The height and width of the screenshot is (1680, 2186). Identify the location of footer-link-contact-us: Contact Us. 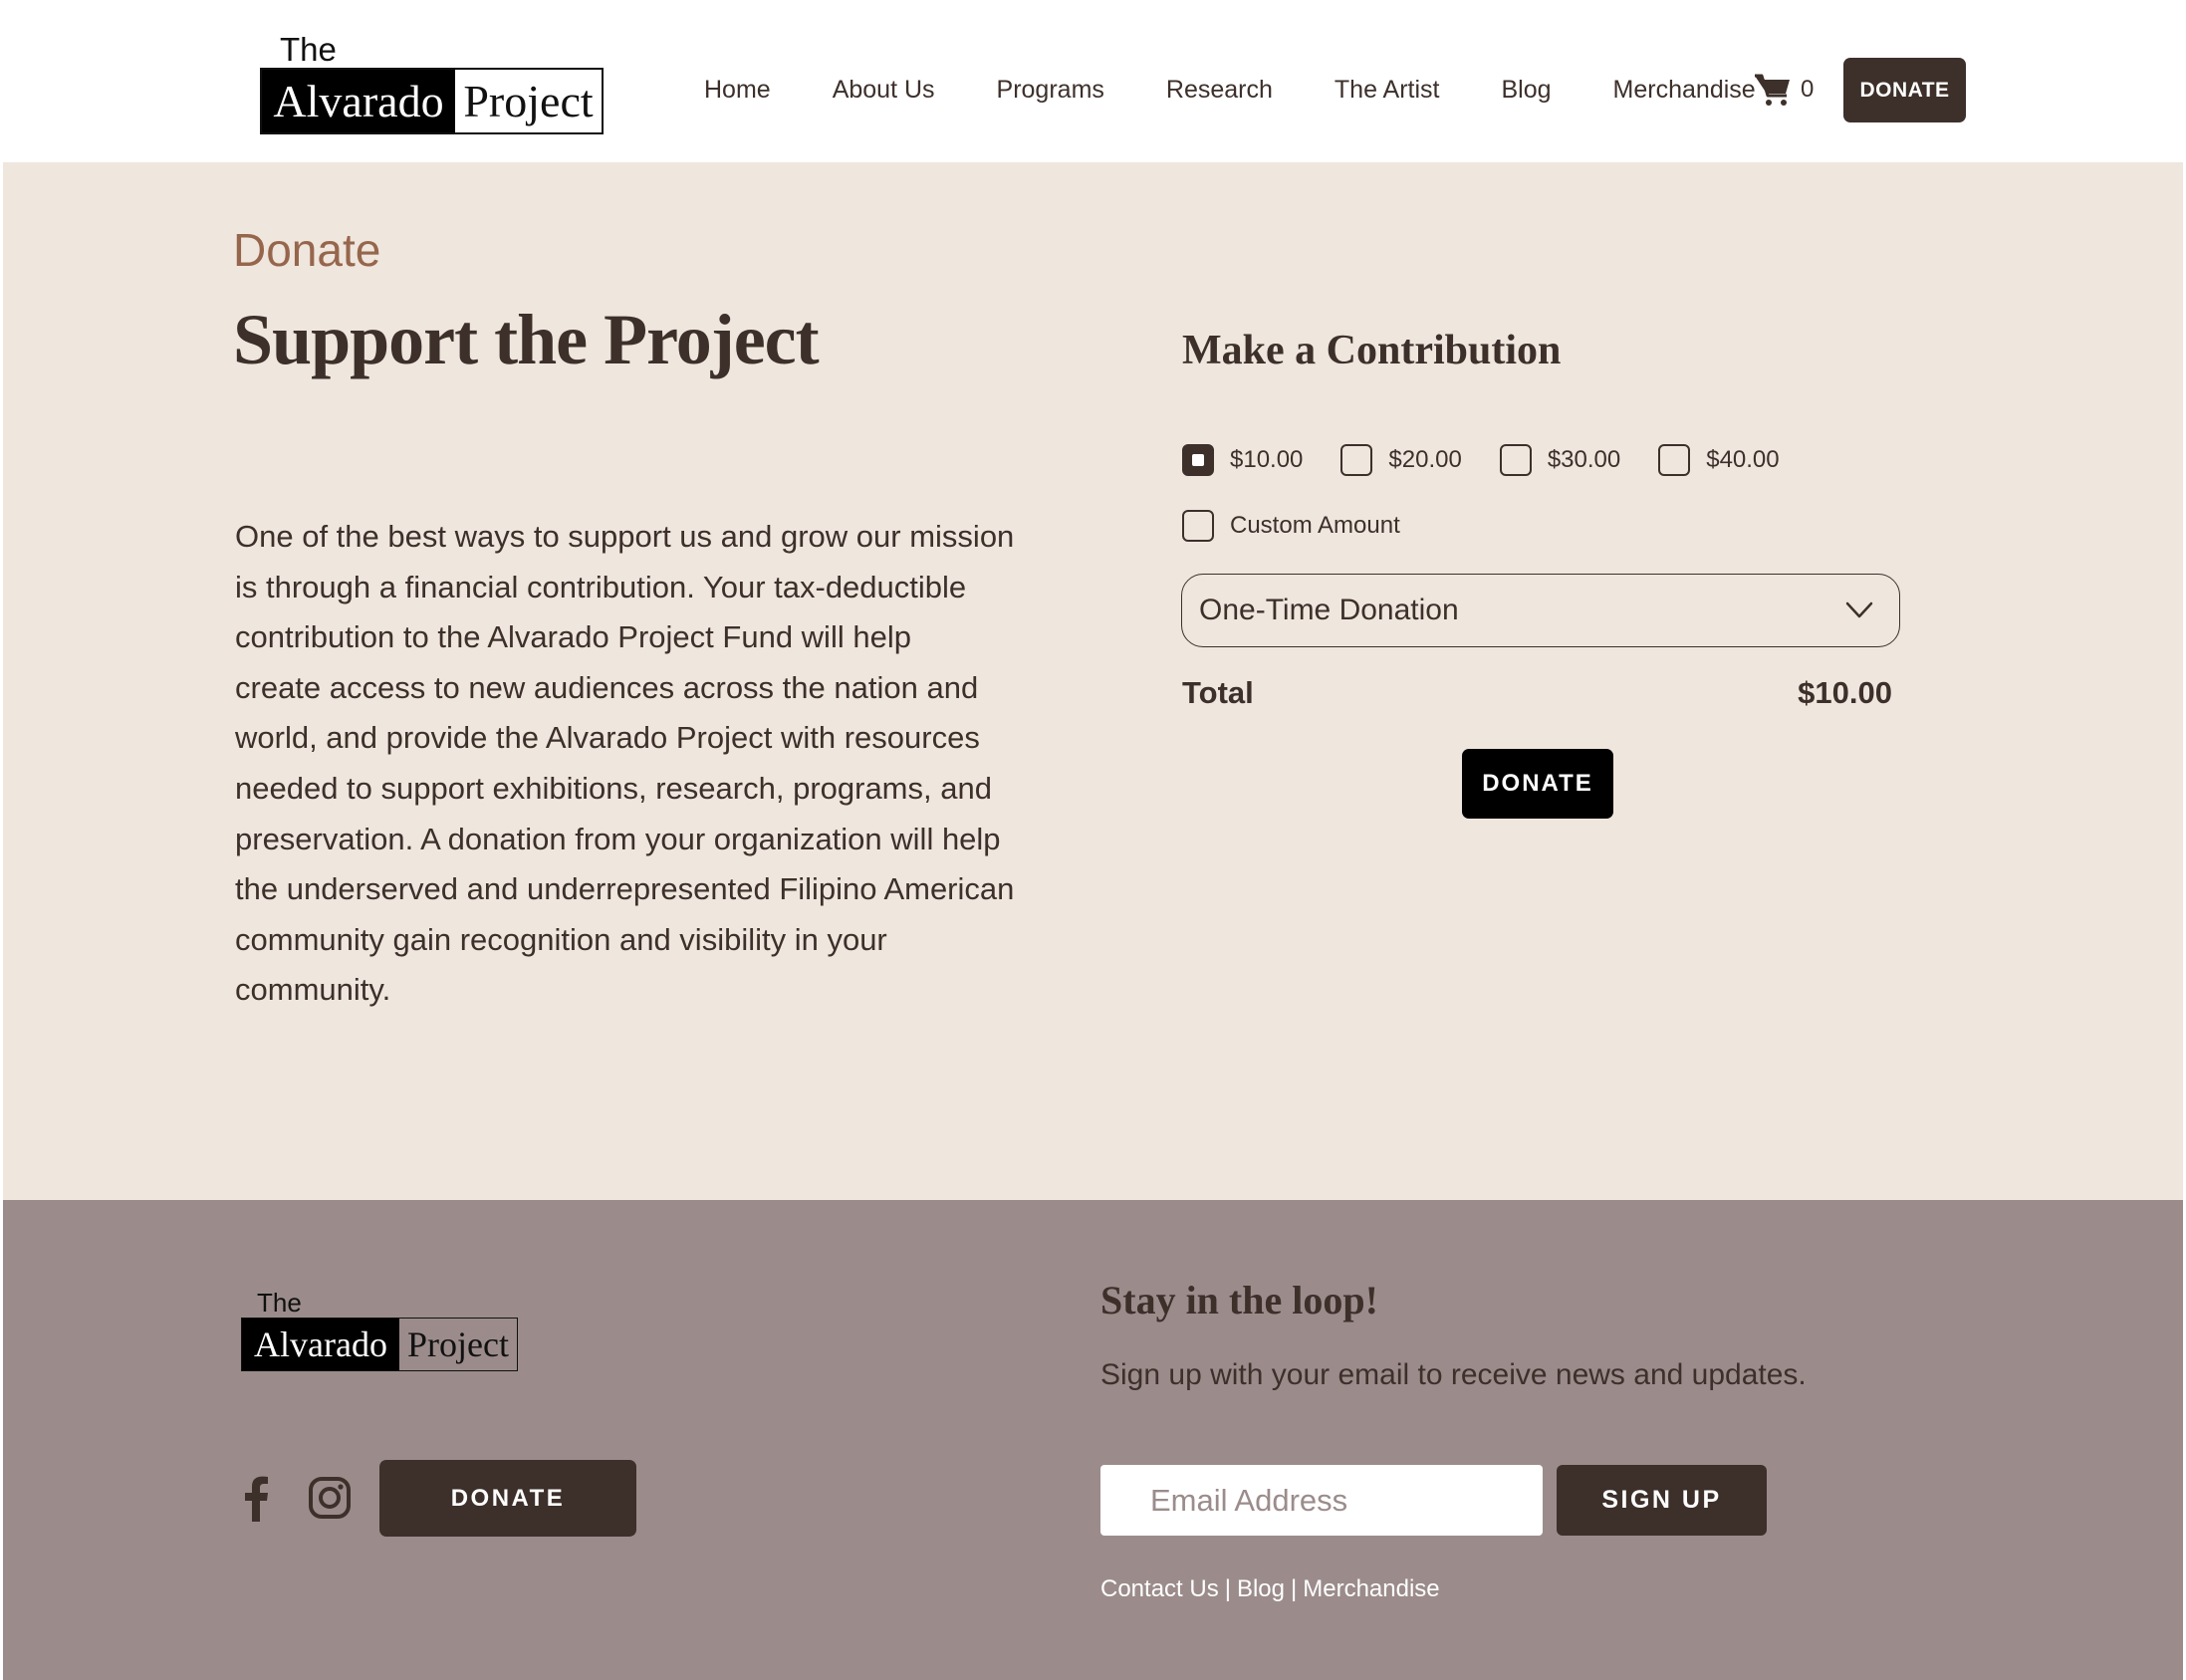
(1159, 1589).